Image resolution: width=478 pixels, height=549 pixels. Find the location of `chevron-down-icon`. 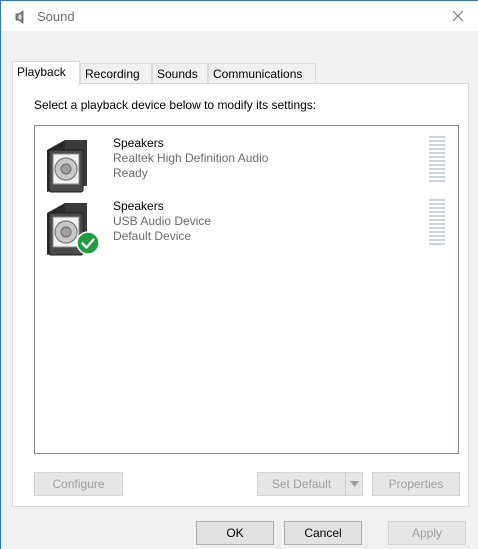

chevron-down-icon is located at coordinates (354, 484).